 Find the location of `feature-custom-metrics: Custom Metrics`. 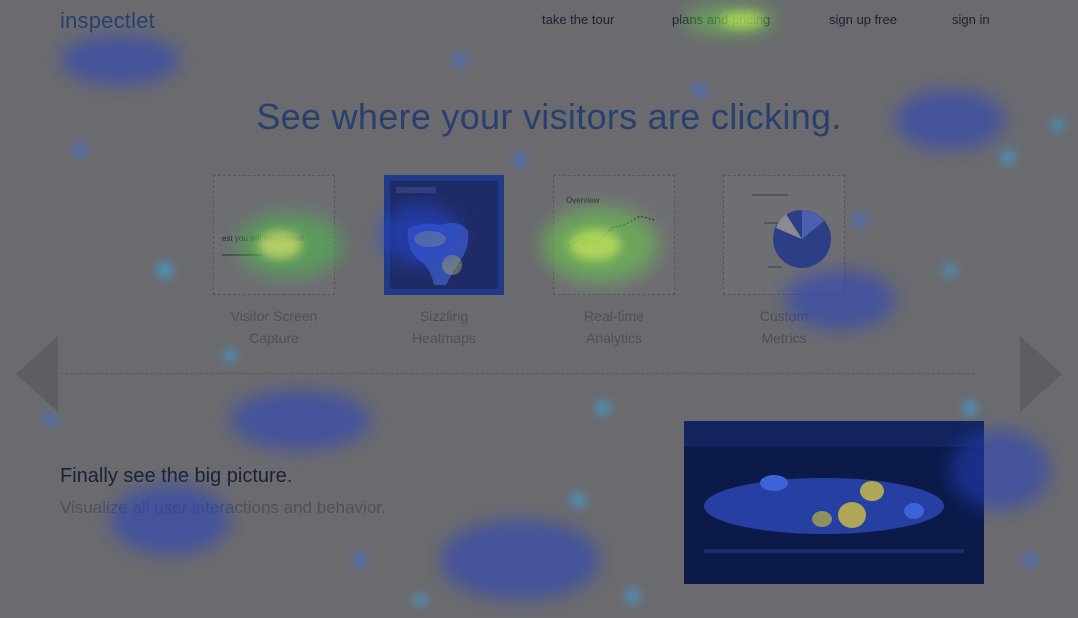

feature-custom-metrics: Custom Metrics is located at coordinates (784, 262).